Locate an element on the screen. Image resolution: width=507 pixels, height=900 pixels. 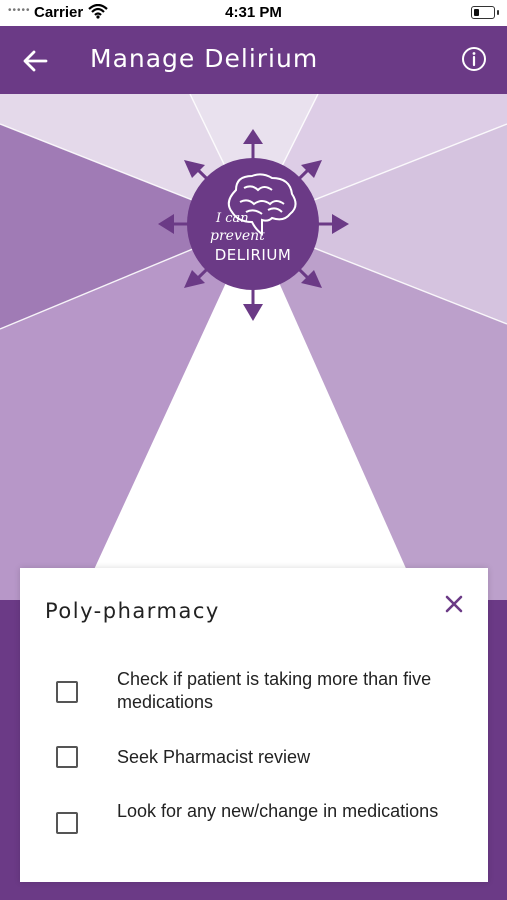
info-button is located at coordinates (474, 59).